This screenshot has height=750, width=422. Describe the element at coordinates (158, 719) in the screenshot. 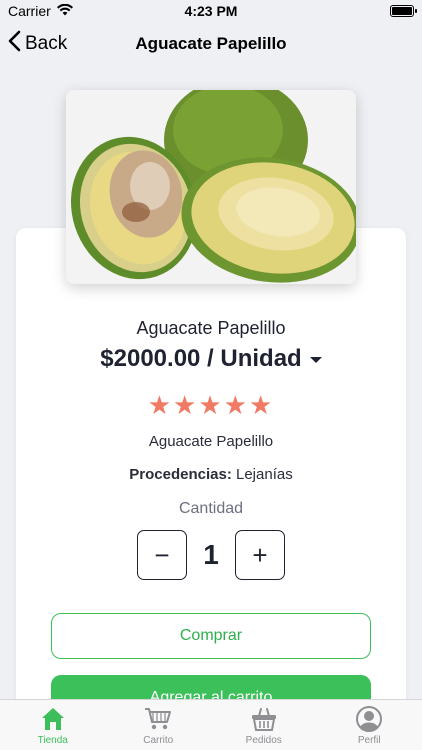

I see `cart-icon` at that location.